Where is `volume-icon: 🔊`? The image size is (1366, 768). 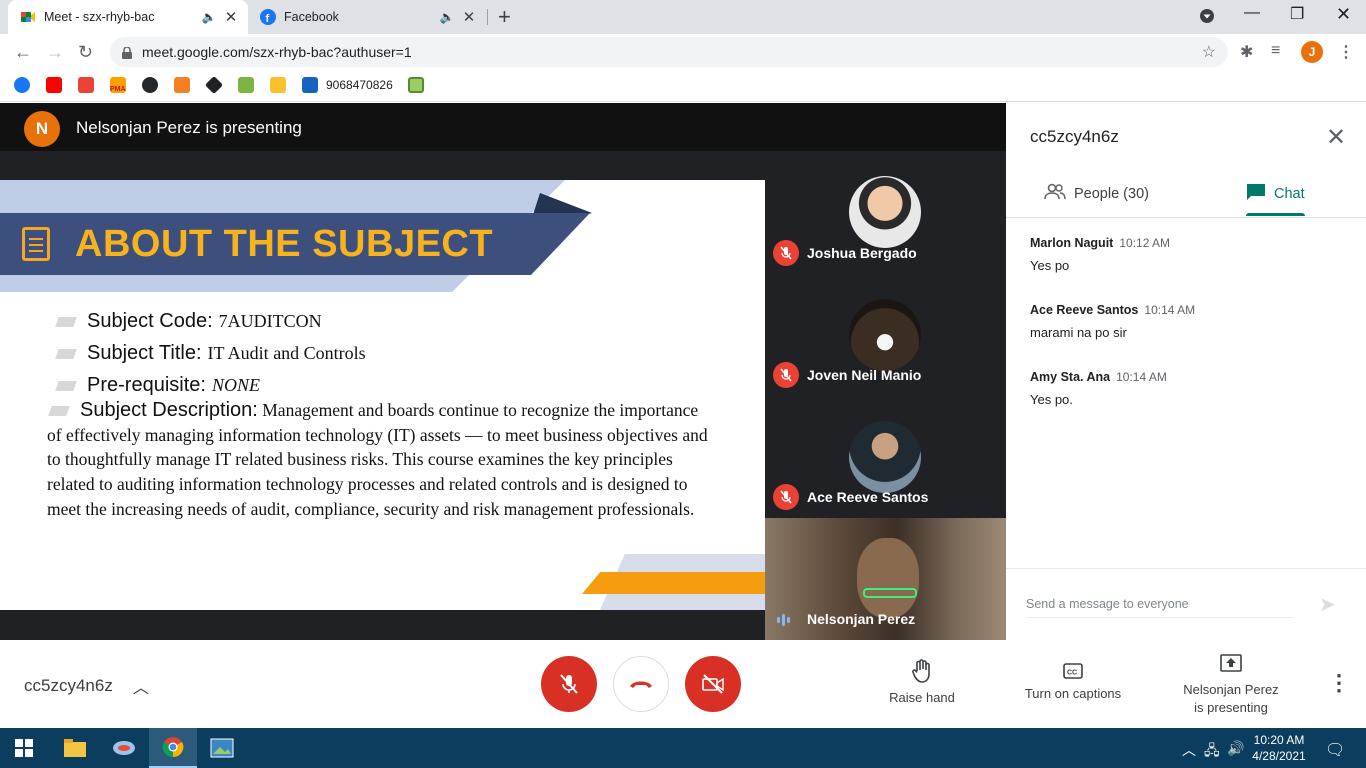 volume-icon: 🔊 is located at coordinates (1235, 748).